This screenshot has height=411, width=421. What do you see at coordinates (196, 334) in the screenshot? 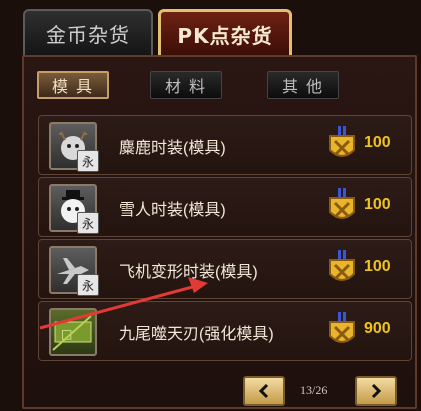
I see `item-name: 九尾噬天刃(强化模具)` at bounding box center [196, 334].